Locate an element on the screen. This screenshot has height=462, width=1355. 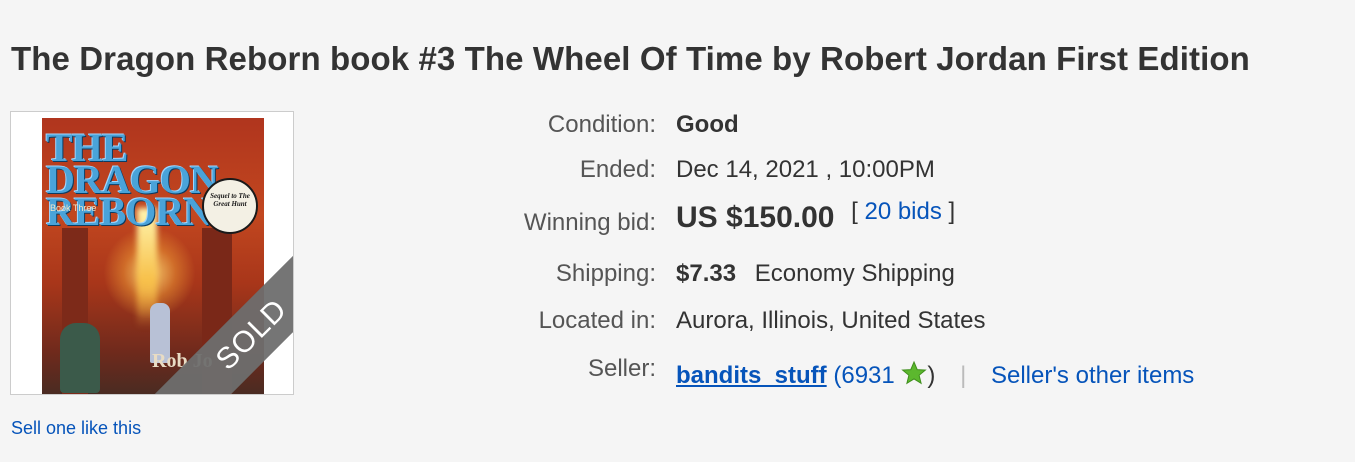
shipping-label: Shipping: is located at coordinates (605, 273).